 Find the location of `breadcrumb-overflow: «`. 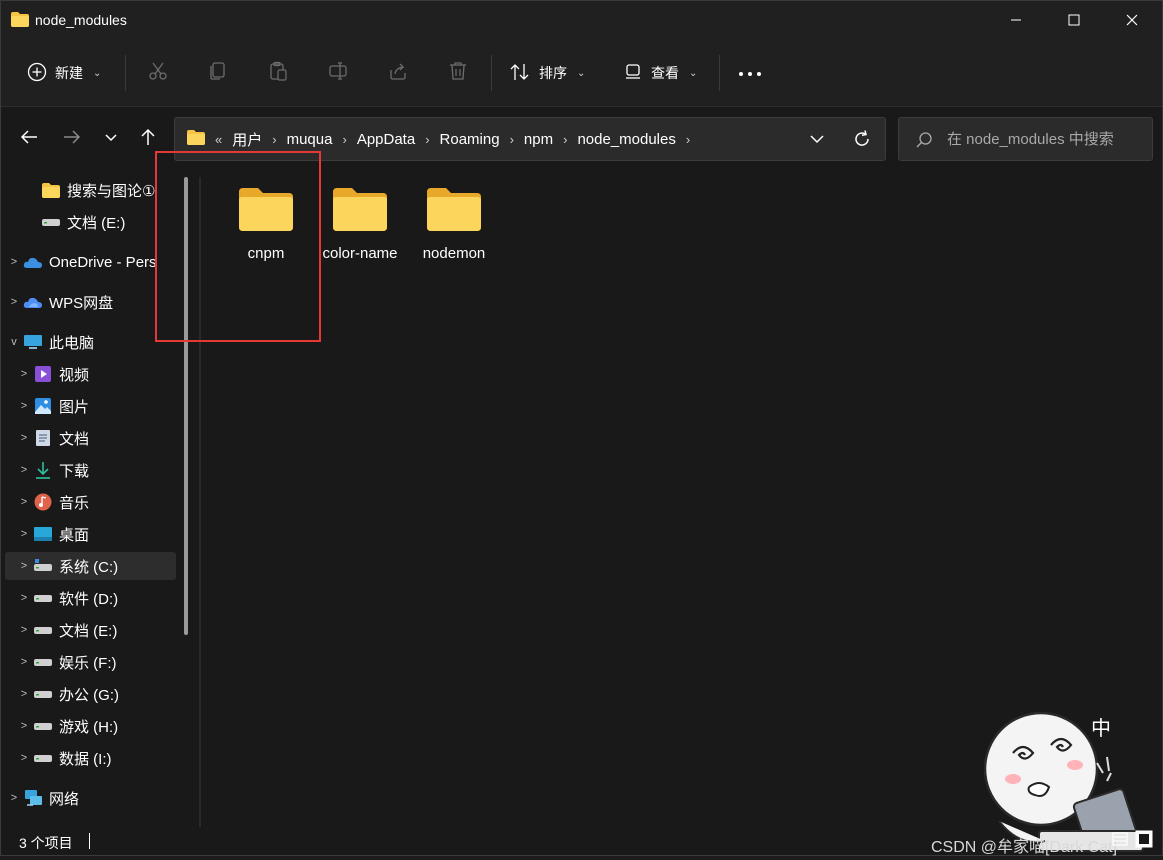

breadcrumb-overflow: « is located at coordinates (218, 139).